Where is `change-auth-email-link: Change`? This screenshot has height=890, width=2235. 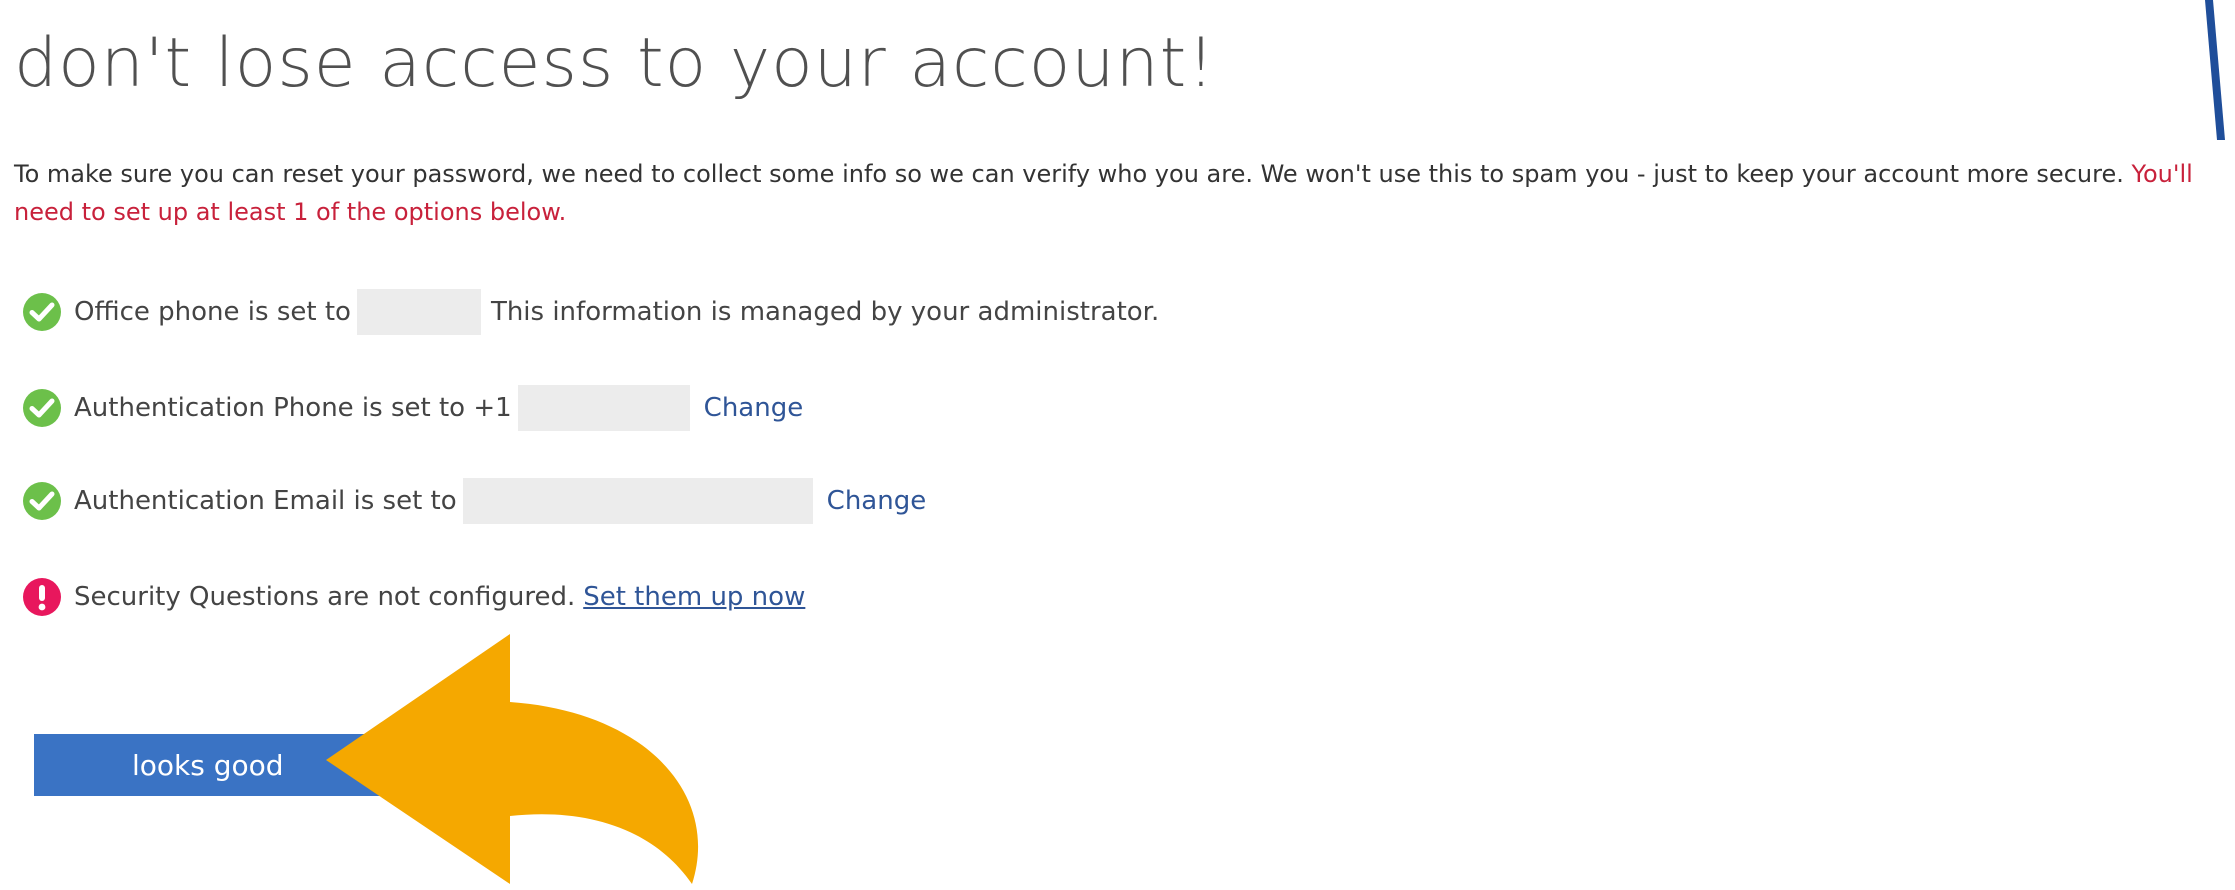 change-auth-email-link: Change is located at coordinates (877, 501).